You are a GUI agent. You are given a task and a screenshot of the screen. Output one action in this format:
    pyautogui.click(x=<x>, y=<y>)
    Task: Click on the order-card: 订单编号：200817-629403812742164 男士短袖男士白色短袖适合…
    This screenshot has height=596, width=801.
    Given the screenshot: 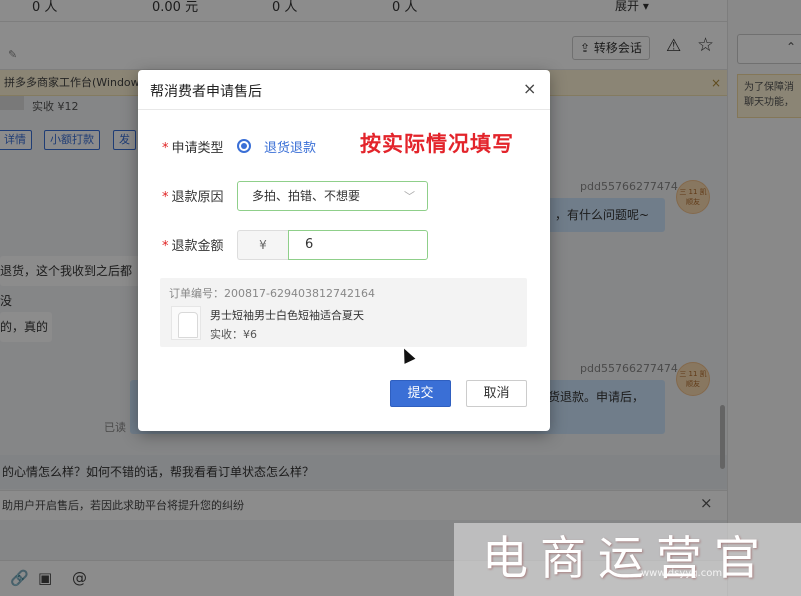 What is the action you would take?
    pyautogui.click(x=343, y=312)
    